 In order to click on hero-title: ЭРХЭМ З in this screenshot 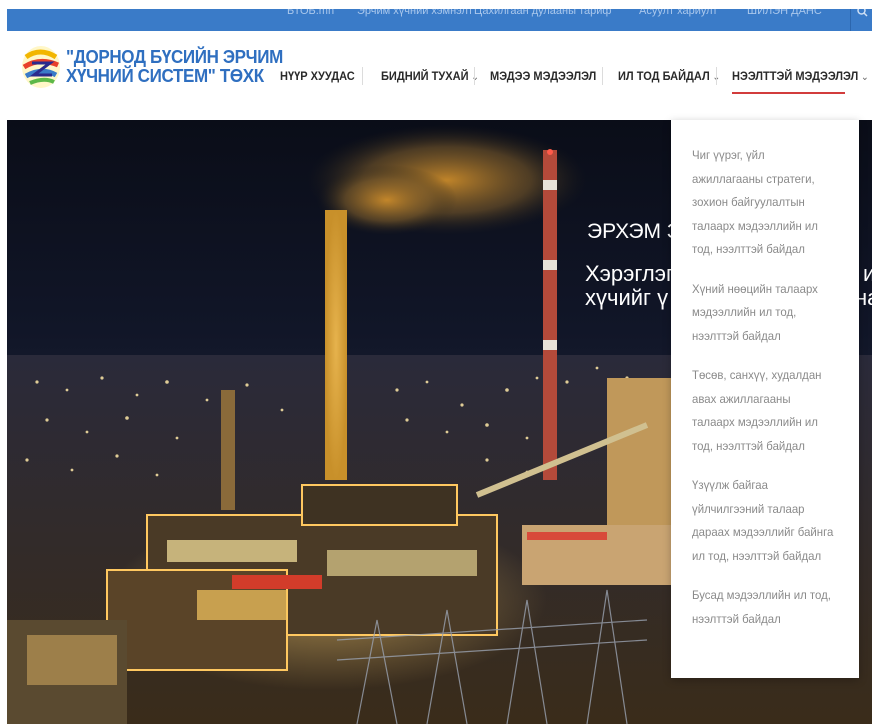, I will do `click(633, 231)`.